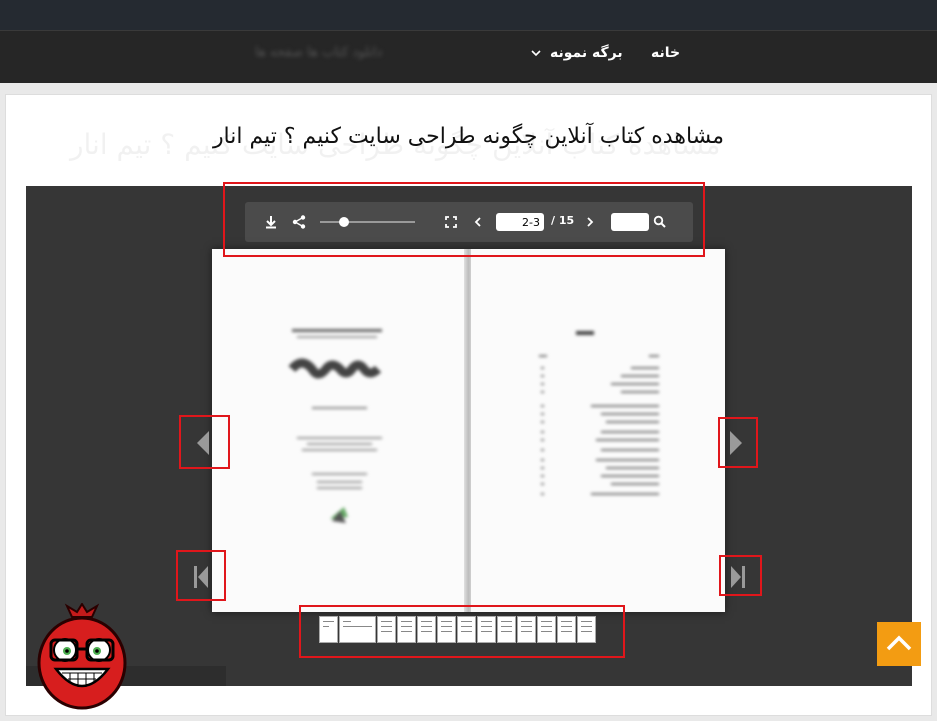 The height and width of the screenshot is (721, 937). I want to click on last-page-arrow-icon, so click(738, 577).